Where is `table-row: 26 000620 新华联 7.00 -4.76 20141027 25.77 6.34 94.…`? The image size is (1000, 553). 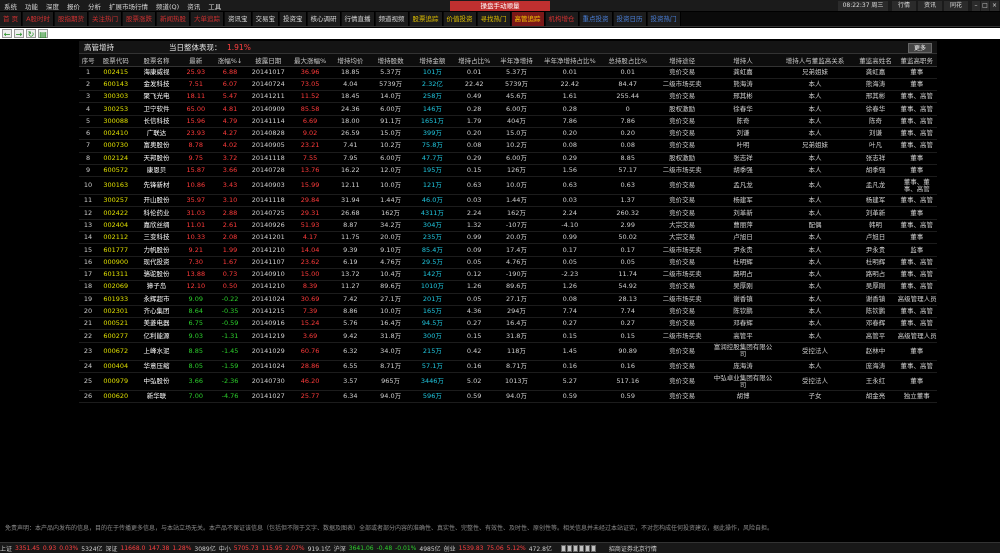 table-row: 26 000620 新华联 7.00 -4.76 20141027 25.77 6.34 94.… is located at coordinates (508, 397).